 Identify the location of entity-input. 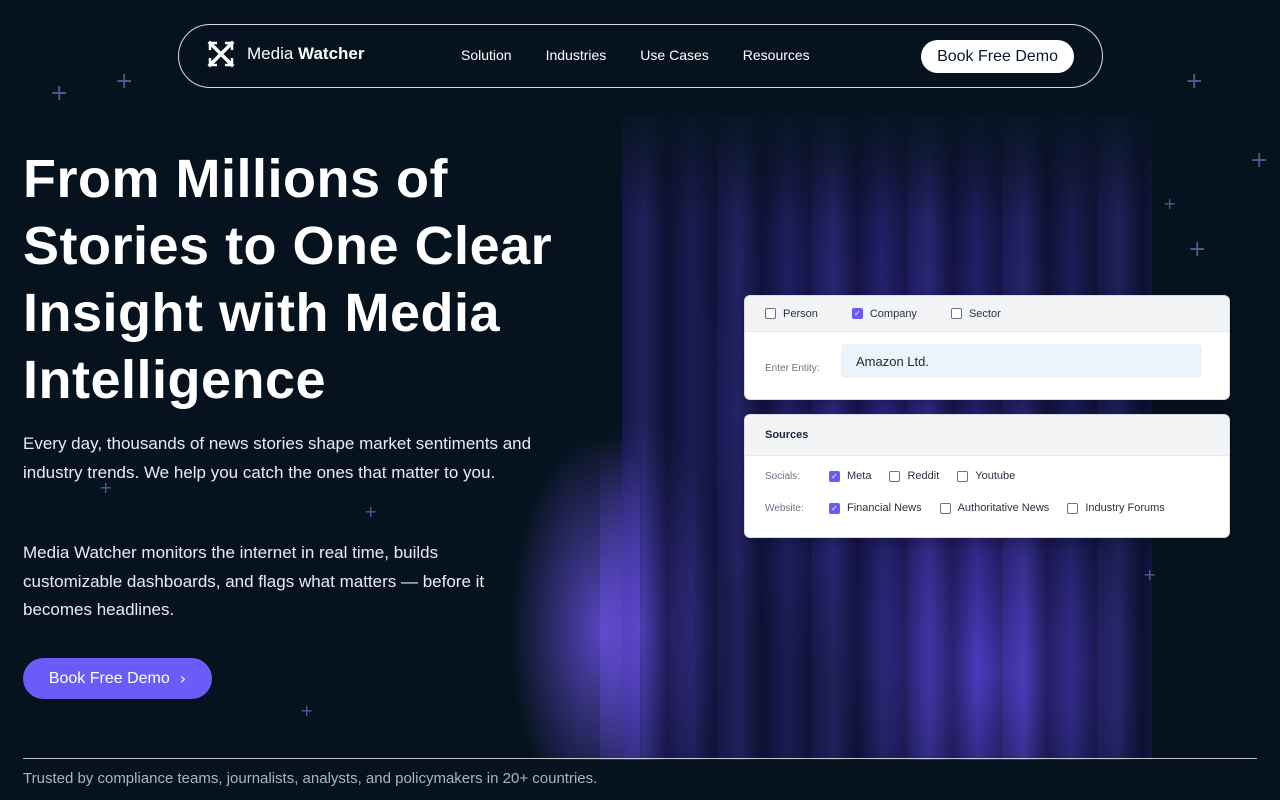
(1021, 361).